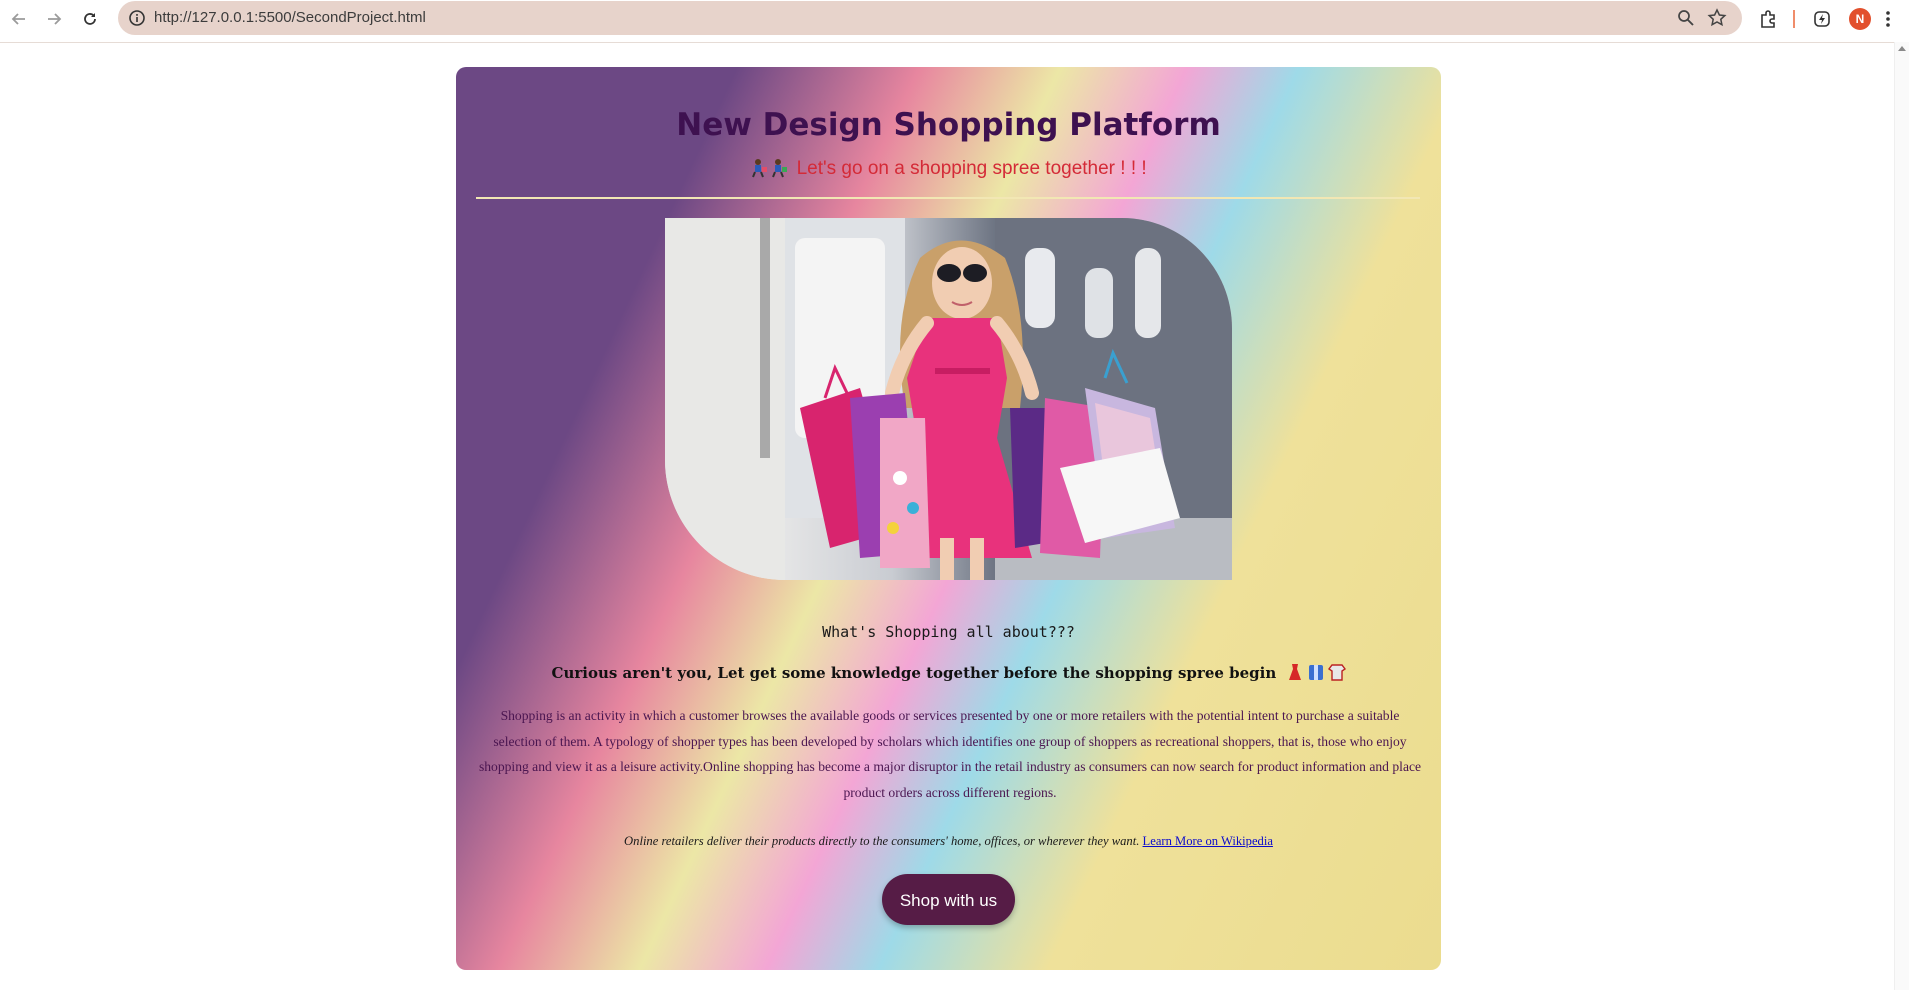 This screenshot has width=1909, height=990. Describe the element at coordinates (1794, 19) in the screenshot. I see `toolbar-divider` at that location.